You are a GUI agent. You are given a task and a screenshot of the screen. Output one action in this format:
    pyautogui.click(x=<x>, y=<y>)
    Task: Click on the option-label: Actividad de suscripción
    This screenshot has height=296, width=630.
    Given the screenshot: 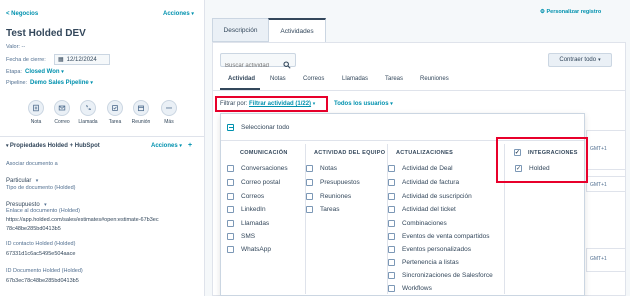 What is the action you would take?
    pyautogui.click(x=437, y=196)
    